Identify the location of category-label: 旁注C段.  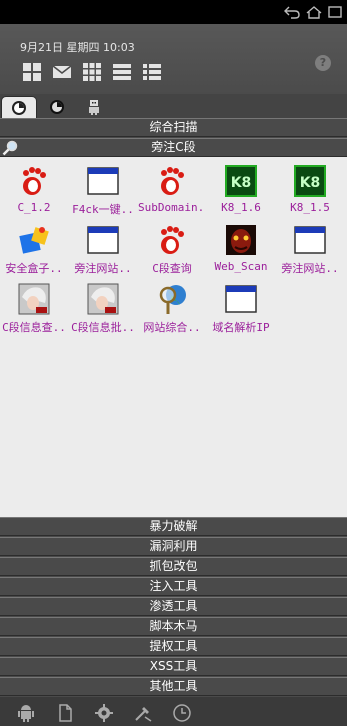
(173, 147).